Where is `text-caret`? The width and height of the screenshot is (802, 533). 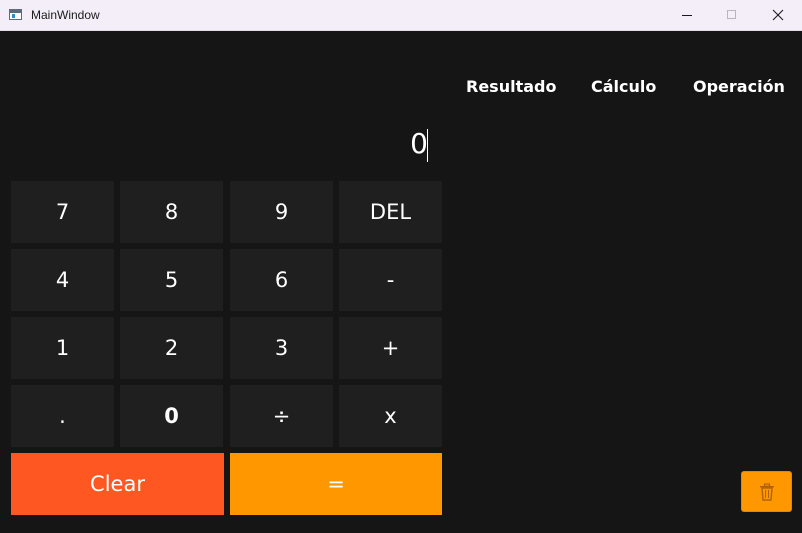 text-caret is located at coordinates (427, 145).